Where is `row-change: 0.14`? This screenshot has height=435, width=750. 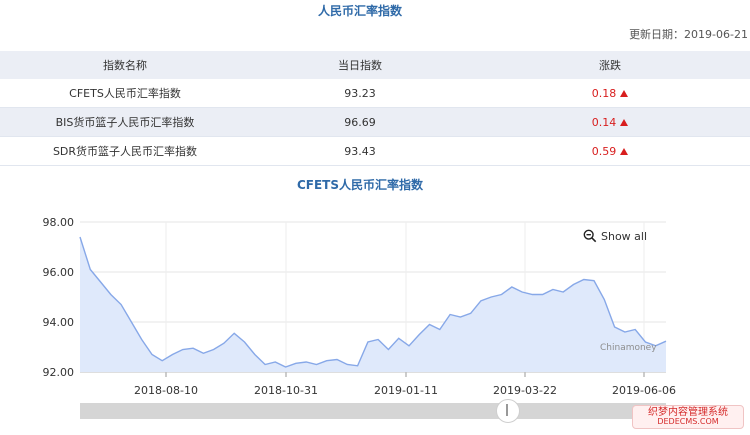
row-change: 0.14 is located at coordinates (610, 122).